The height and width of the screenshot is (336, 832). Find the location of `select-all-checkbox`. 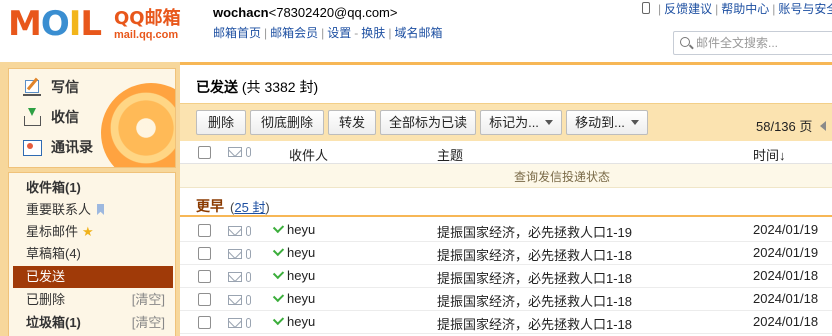

select-all-checkbox is located at coordinates (204, 152).